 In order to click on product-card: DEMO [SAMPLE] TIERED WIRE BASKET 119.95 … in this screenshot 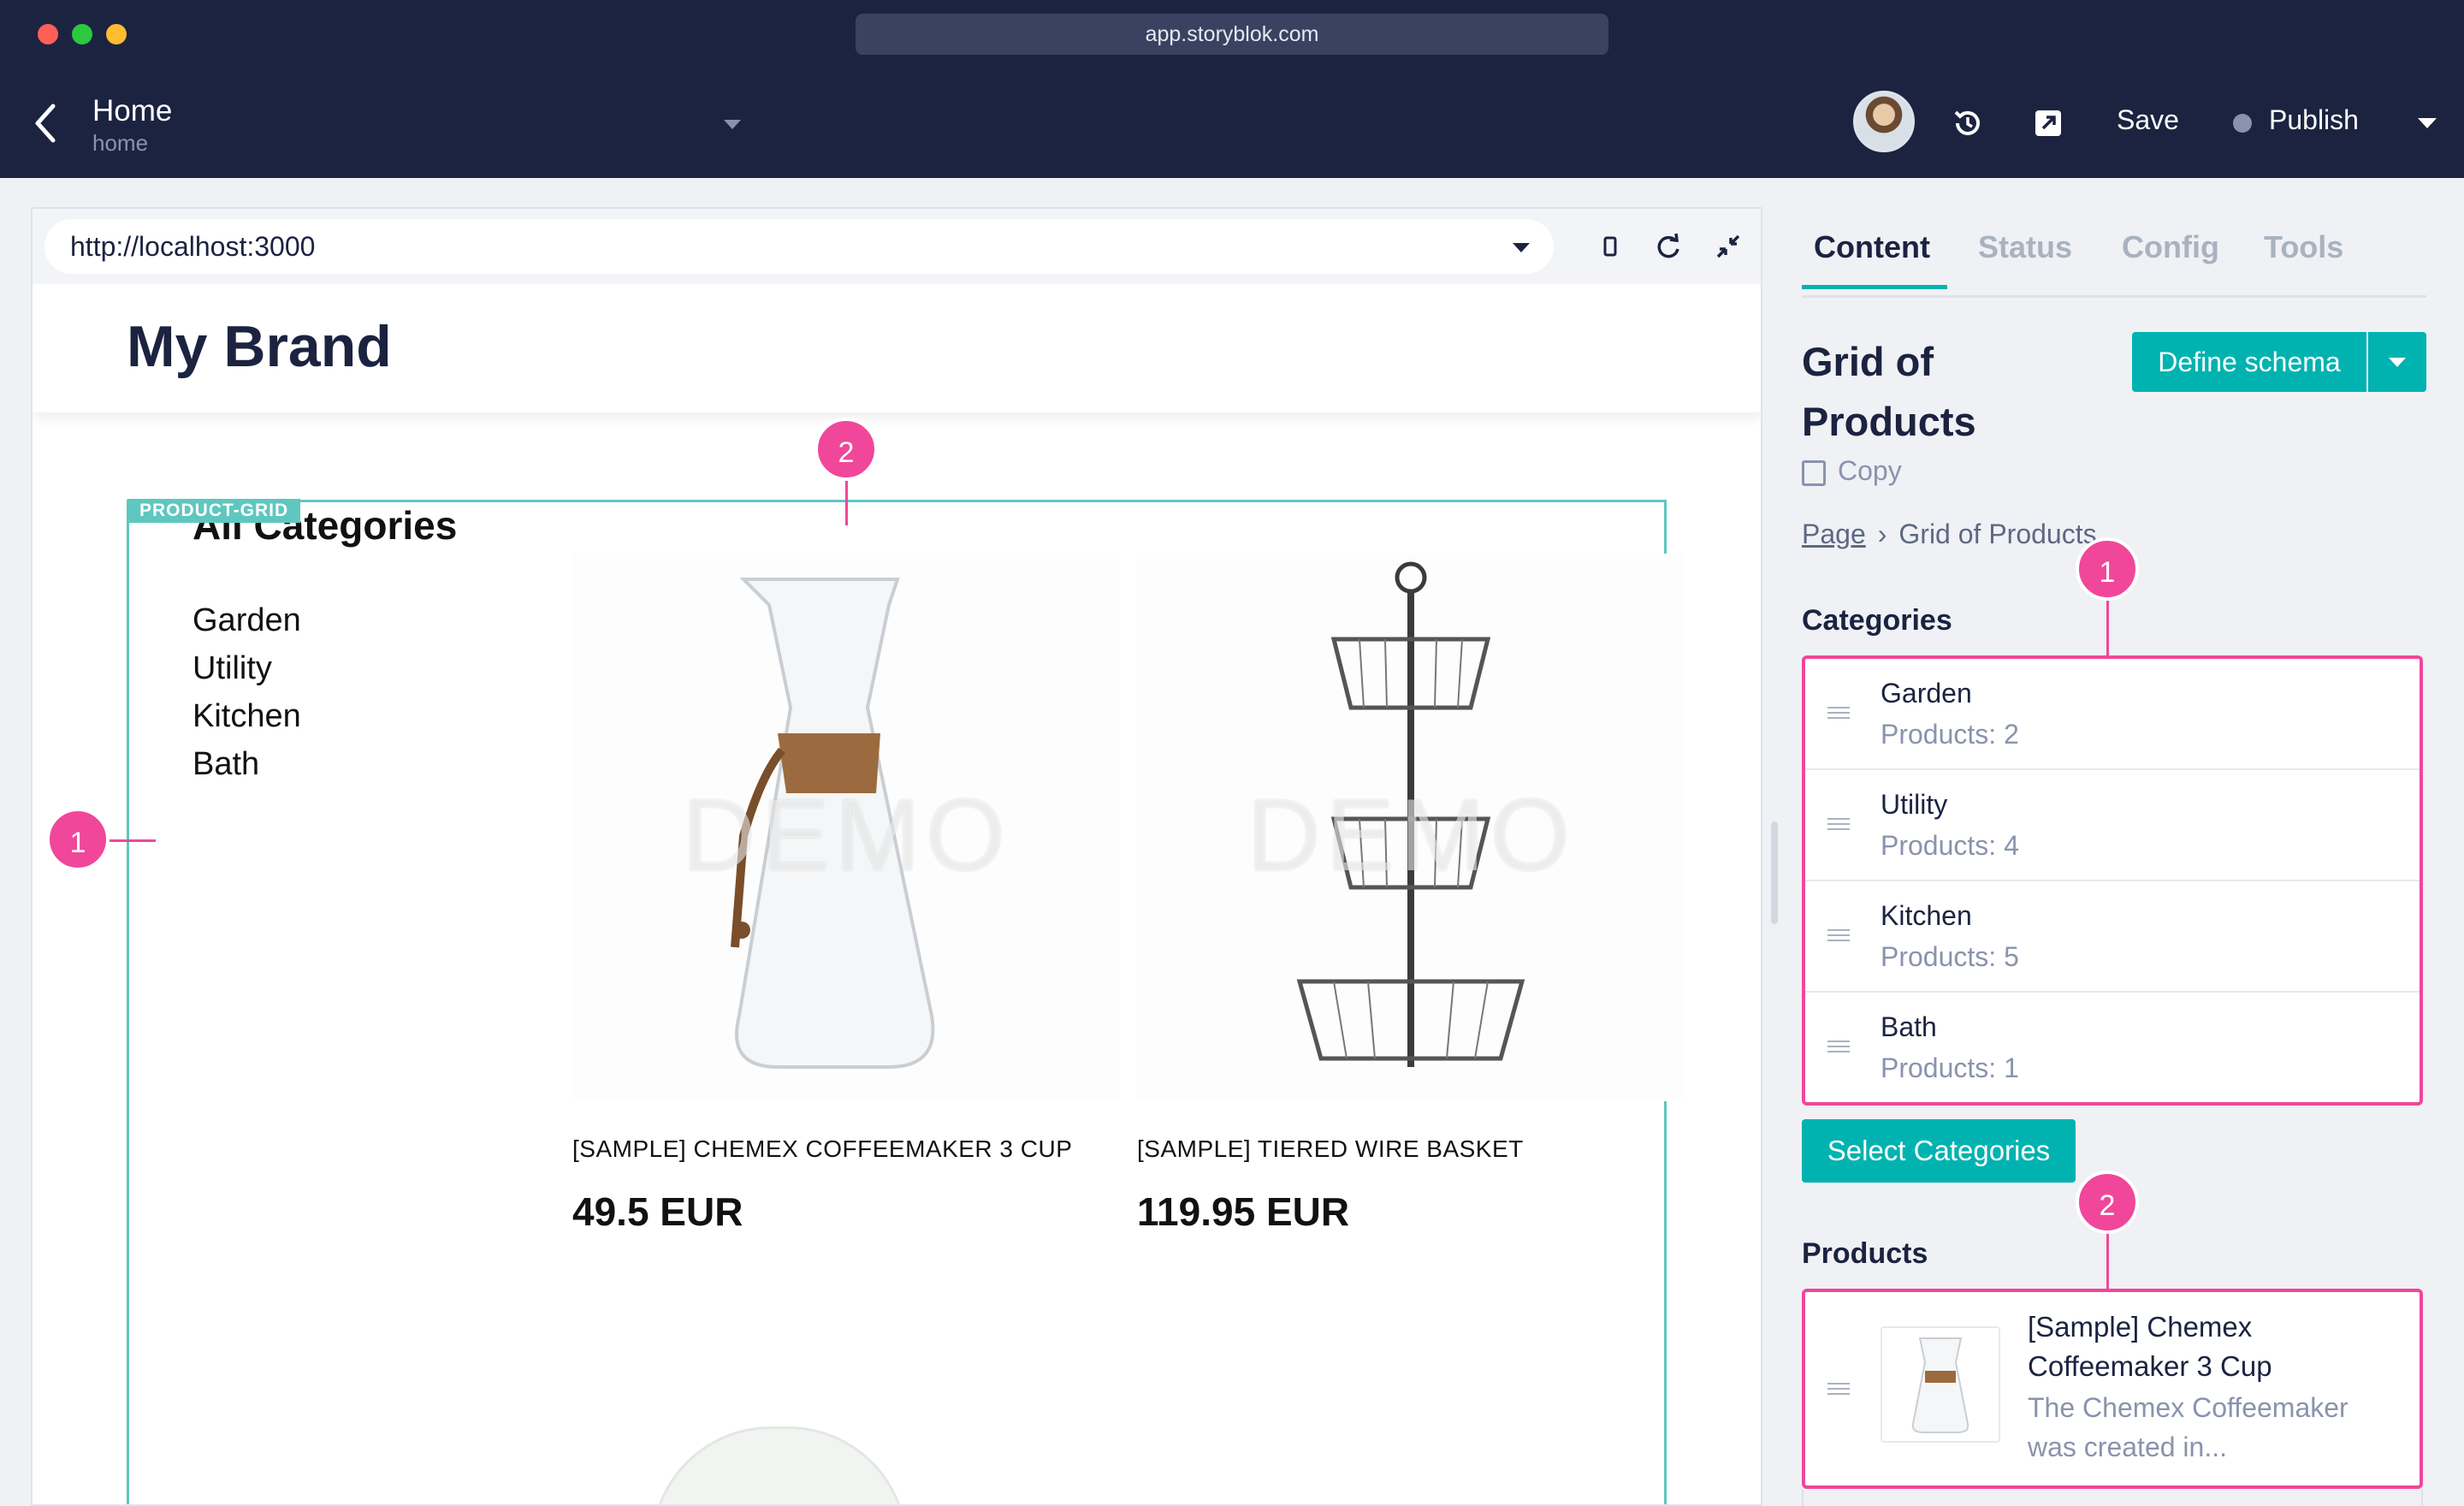, I will do `click(1411, 895)`.